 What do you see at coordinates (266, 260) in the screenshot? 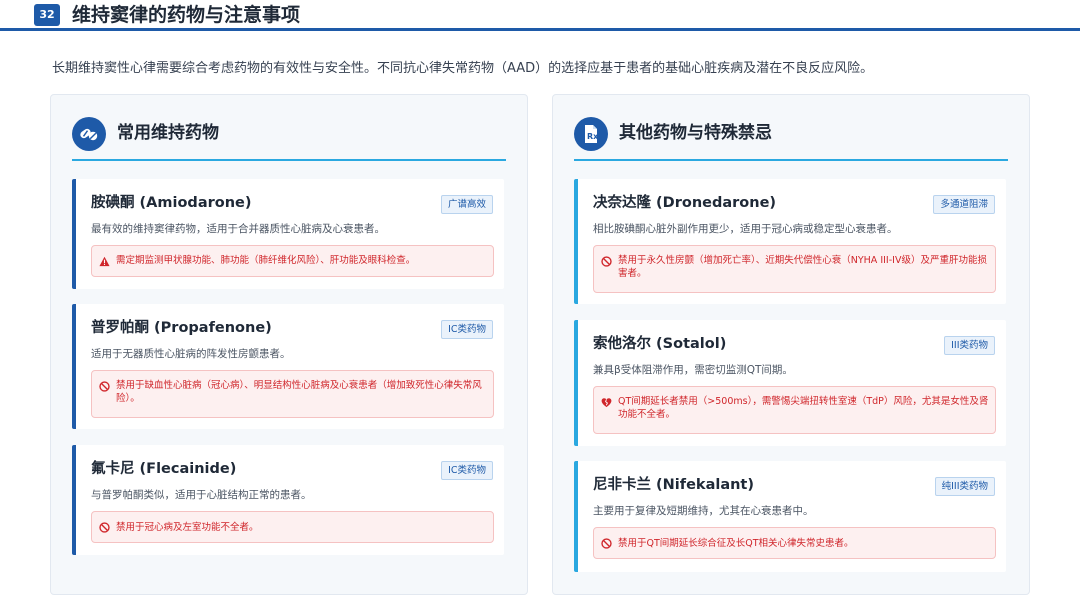
I see `warning-text: 需定期监测甲状腺功能、肺功能（肺纤维化风险）、肝功能及眼科检查。` at bounding box center [266, 260].